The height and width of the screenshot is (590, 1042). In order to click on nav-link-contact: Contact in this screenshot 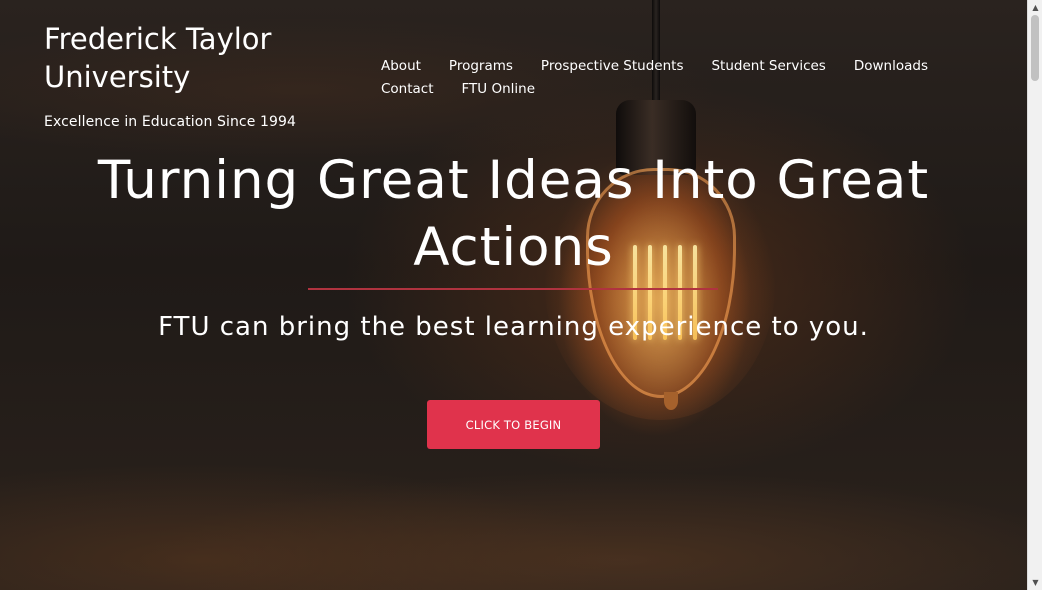, I will do `click(407, 89)`.